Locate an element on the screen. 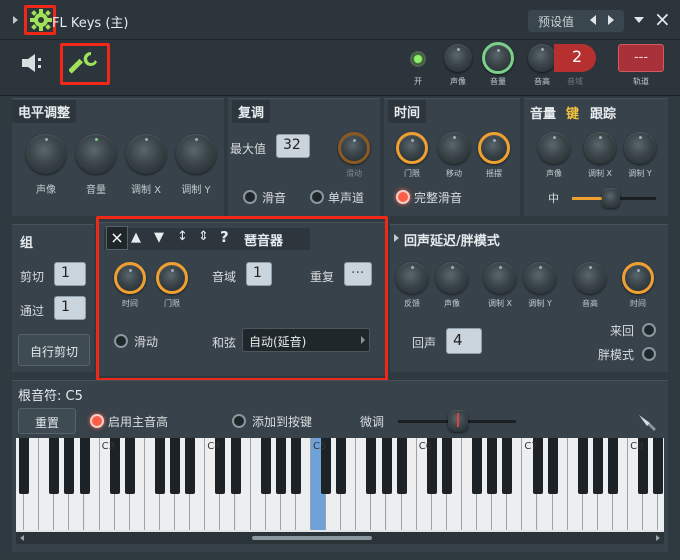 The height and width of the screenshot is (560, 680). echo-pan-knob is located at coordinates (452, 278).